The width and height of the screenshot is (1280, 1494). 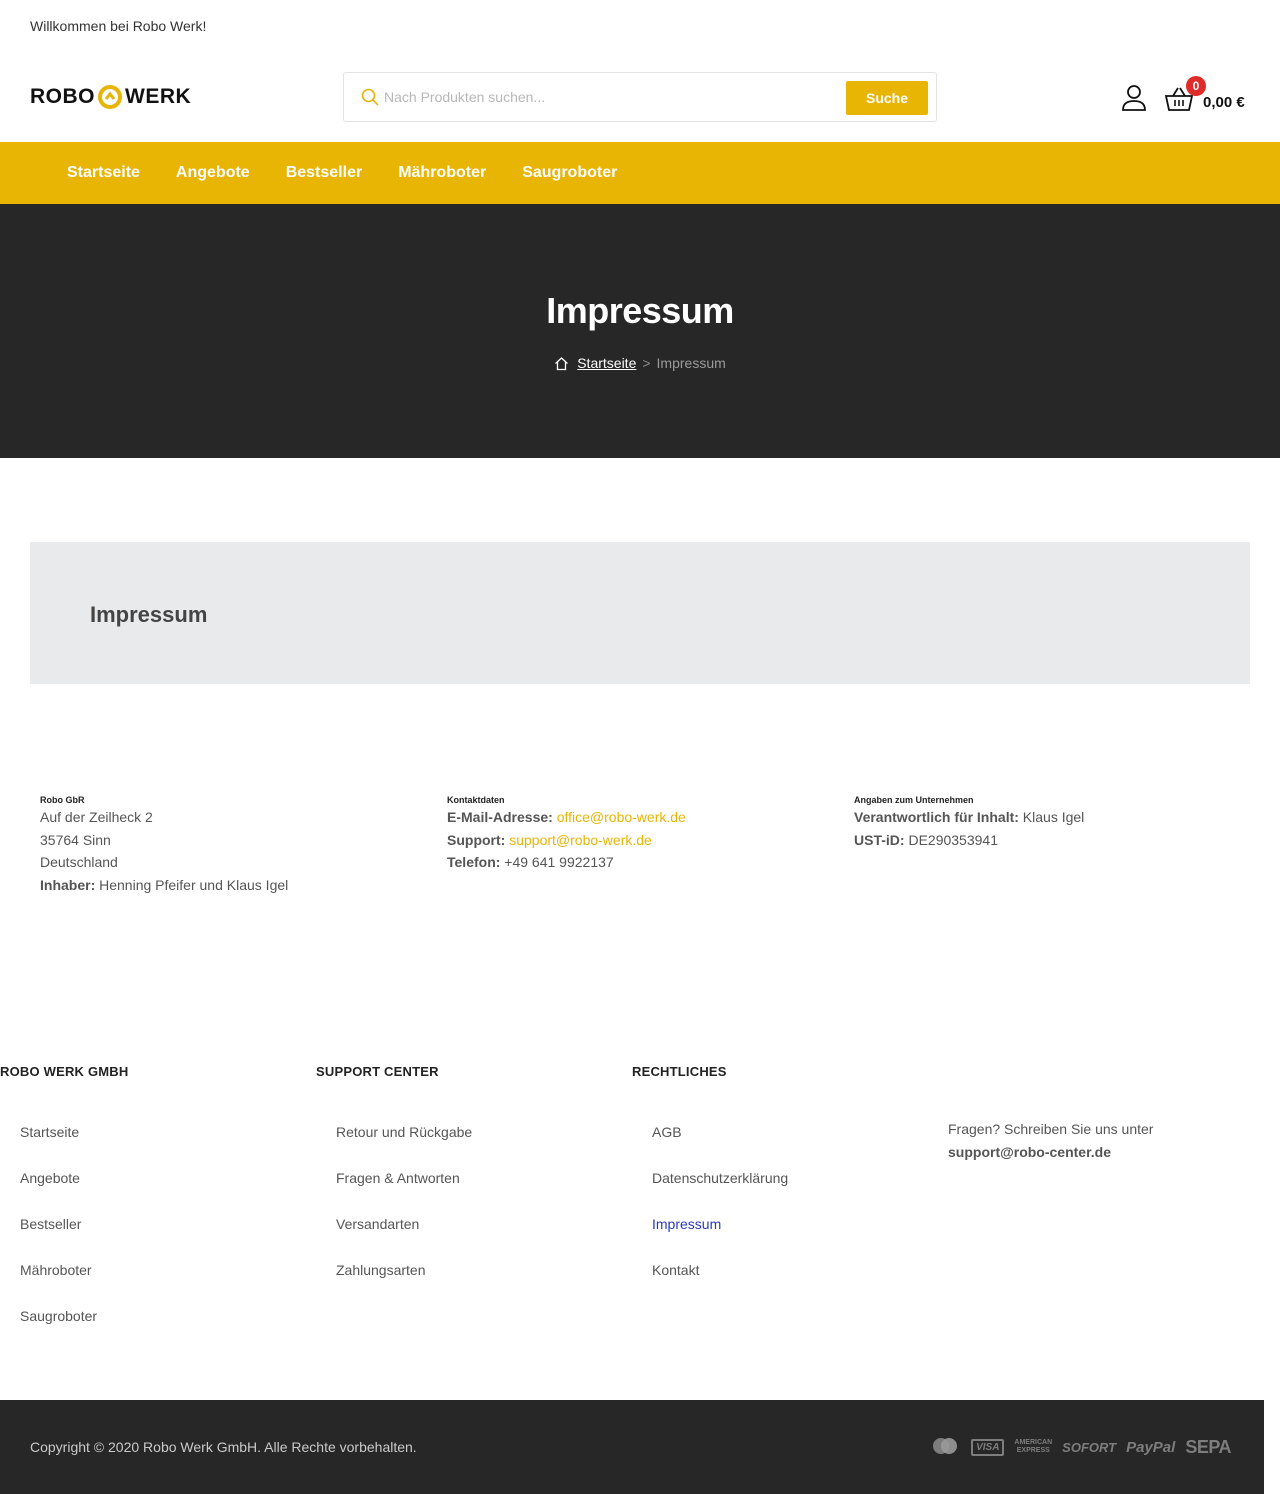 What do you see at coordinates (149, 614) in the screenshot?
I see `content-heading: Impressum` at bounding box center [149, 614].